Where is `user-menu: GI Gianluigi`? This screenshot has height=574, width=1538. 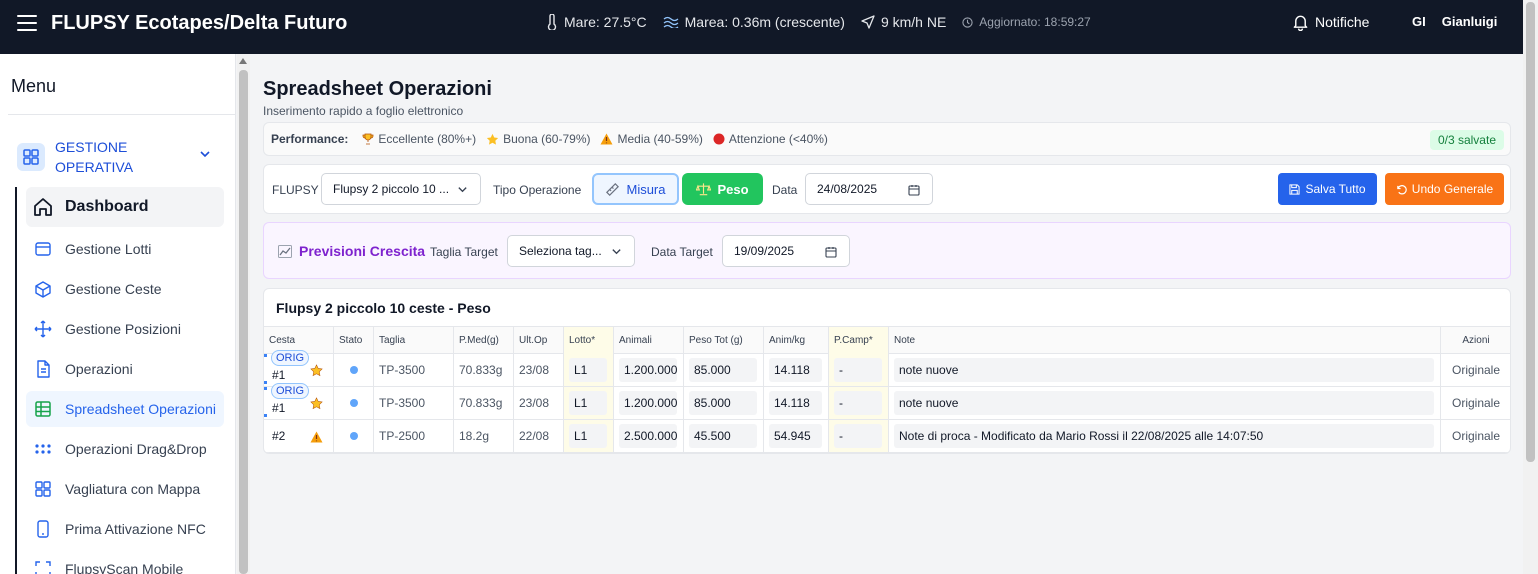 user-menu: GI Gianluigi is located at coordinates (1454, 21).